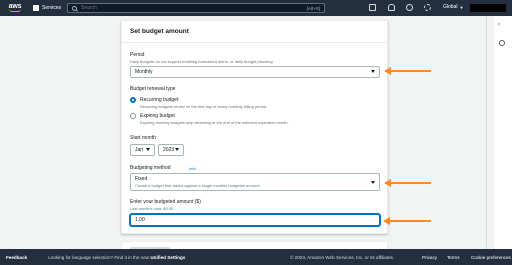  What do you see at coordinates (143, 138) in the screenshot?
I see `start-month-label: Start month` at bounding box center [143, 138].